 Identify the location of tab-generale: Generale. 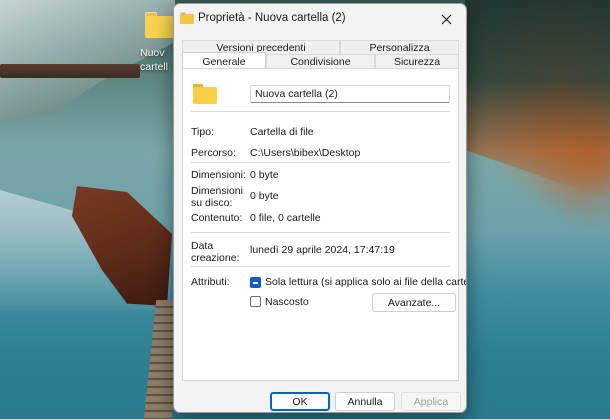
(224, 60).